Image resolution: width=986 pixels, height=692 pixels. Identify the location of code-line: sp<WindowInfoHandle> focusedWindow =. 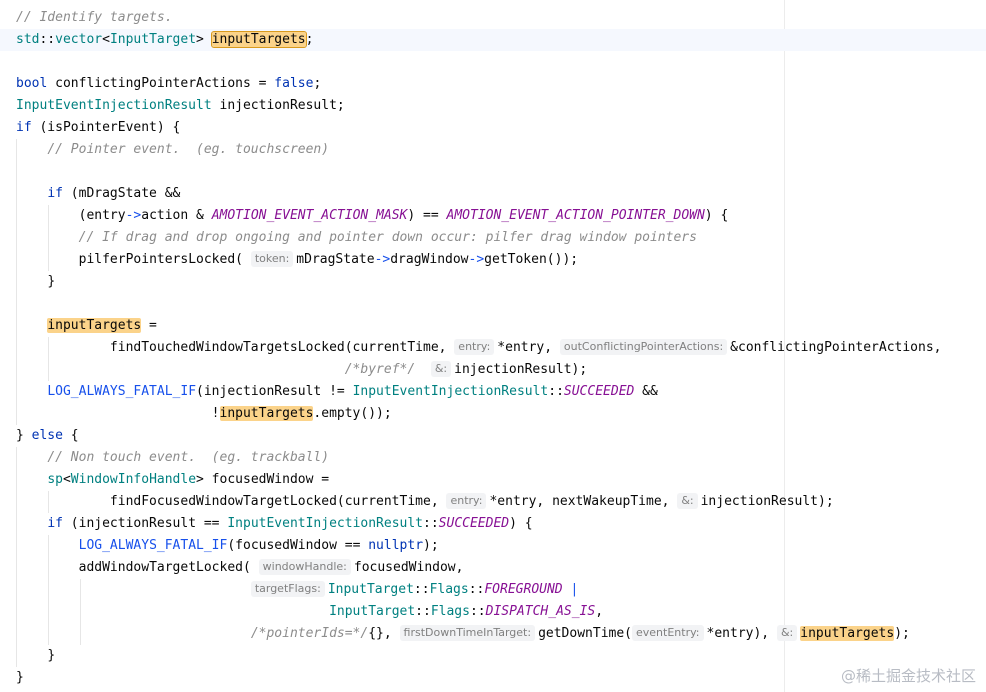
(501, 480).